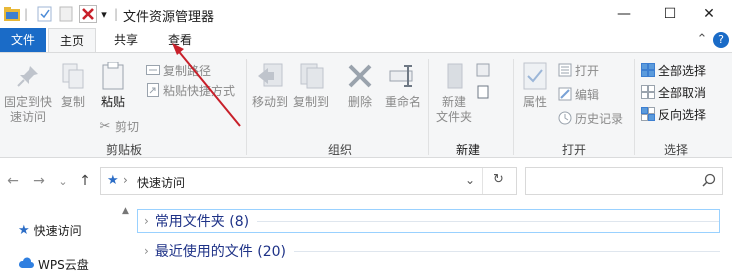 The height and width of the screenshot is (279, 732). I want to click on navigation-pane: ★ 快速访问 WPS云盘, so click(59, 241).